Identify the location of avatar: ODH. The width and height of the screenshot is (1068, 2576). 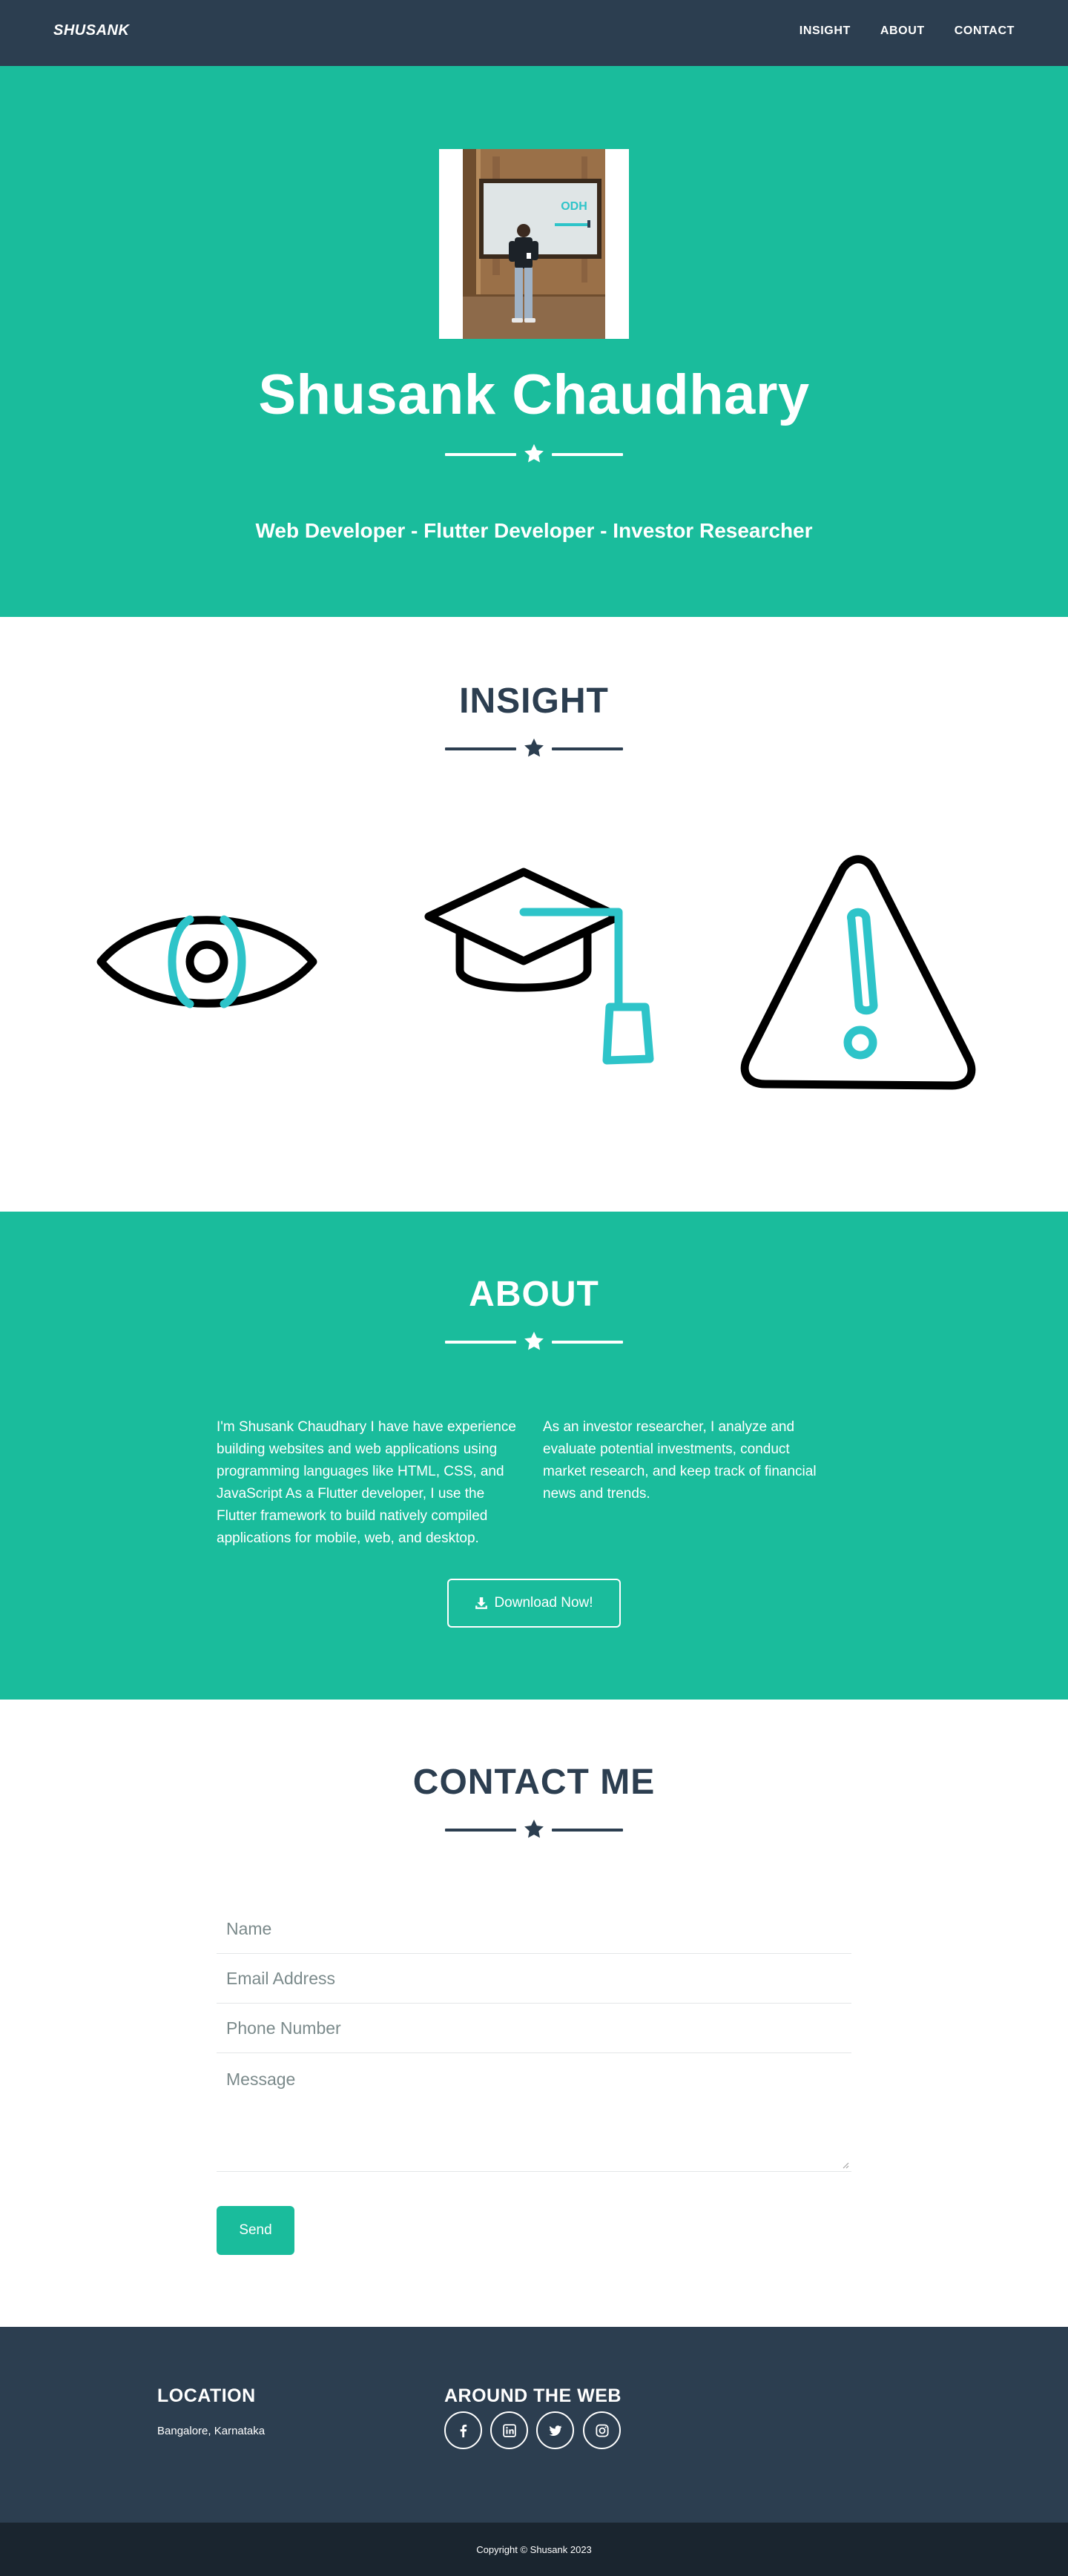
(534, 244).